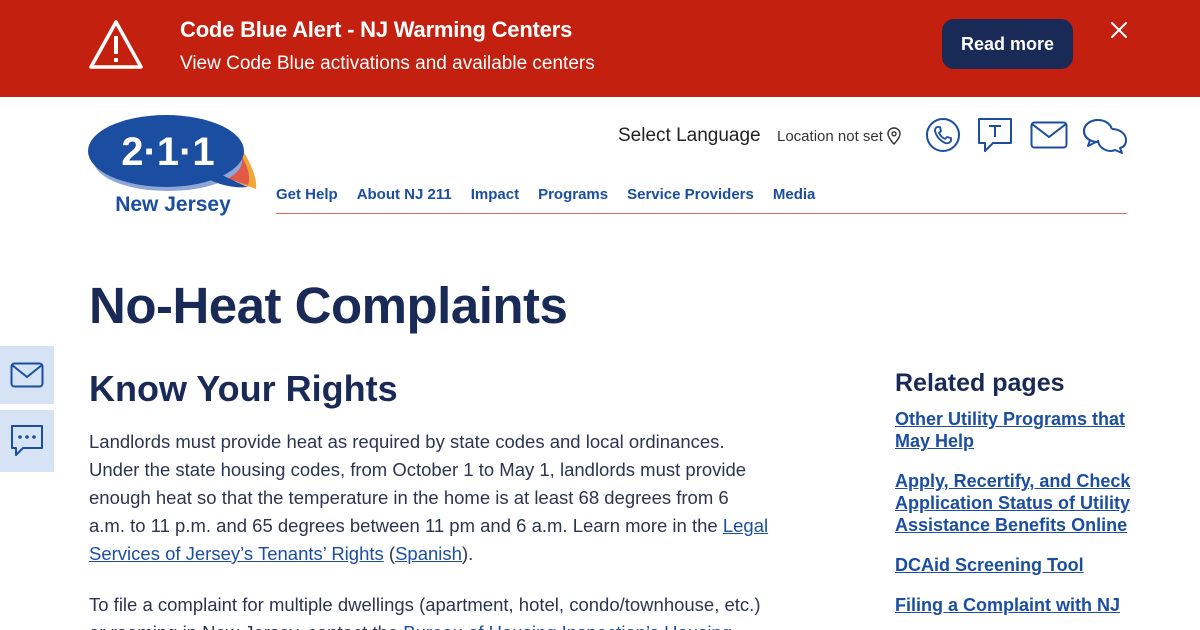 The image size is (1200, 630). Describe the element at coordinates (1015, 605) in the screenshot. I see `related-link-filing-complaint: Filing a Complaint with NJ` at that location.